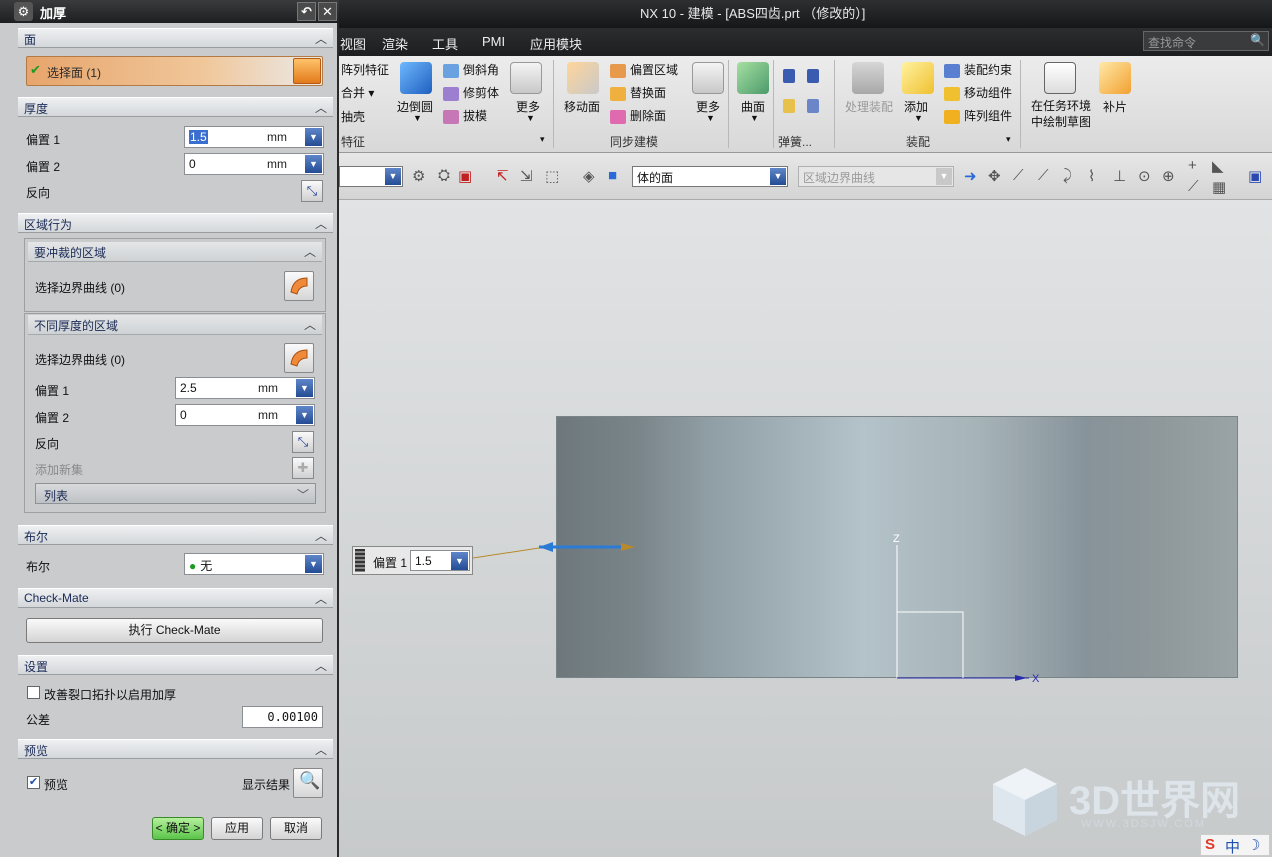 Image resolution: width=1272 pixels, height=857 pixels. Describe the element at coordinates (918, 78) in the screenshot. I see `add-component-icon` at that location.